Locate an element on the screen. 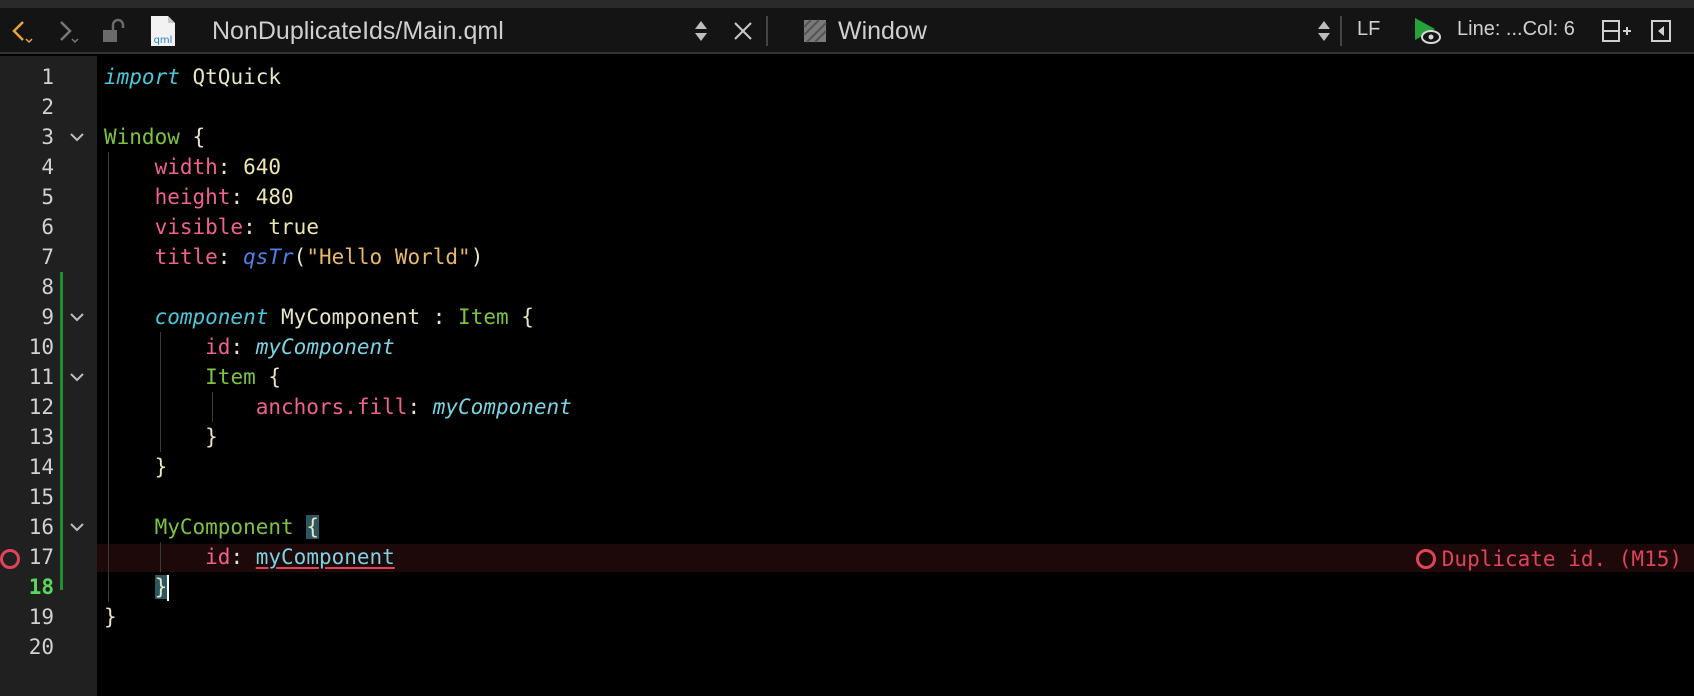 The height and width of the screenshot is (696, 1694). error-circle-icon is located at coordinates (1425, 559).